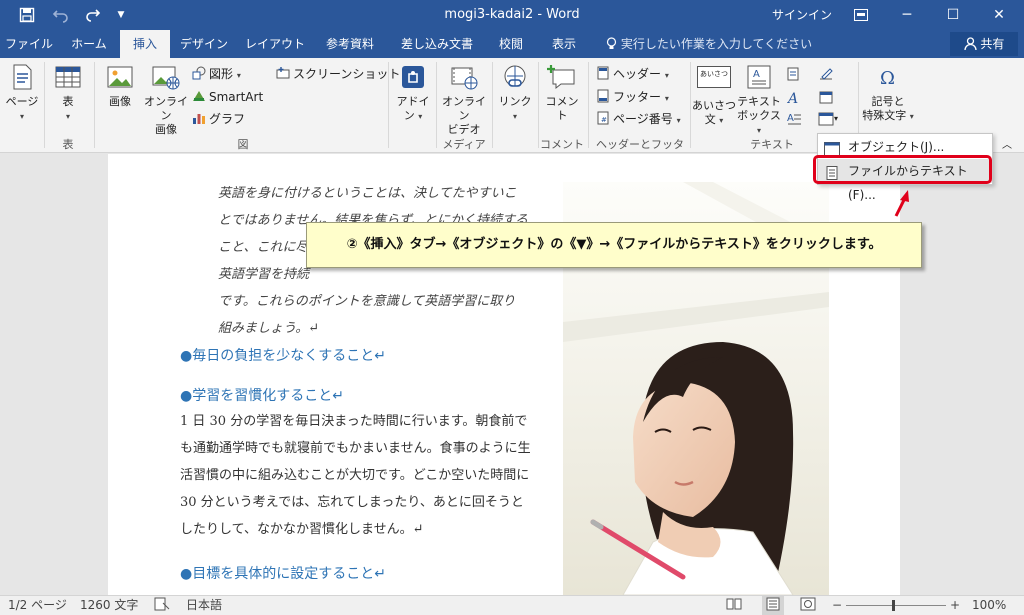 The height and width of the screenshot is (615, 1024). I want to click on link-label: リンク, so click(515, 101).